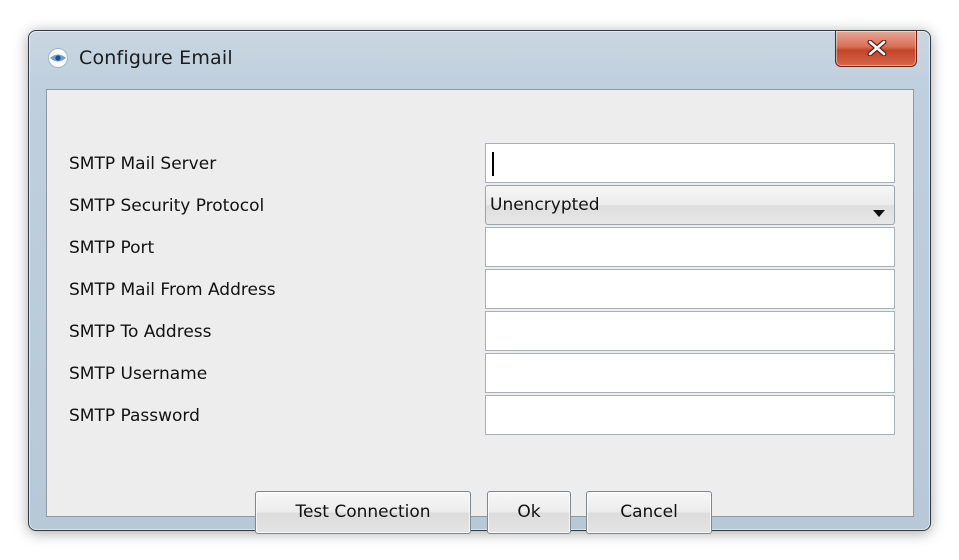 The width and height of the screenshot is (959, 560). I want to click on close-button, so click(876, 49).